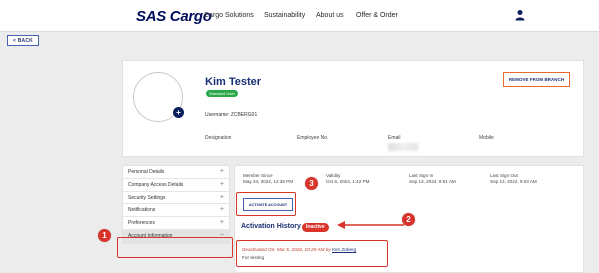 Image resolution: width=599 pixels, height=273 pixels. Describe the element at coordinates (330, 15) in the screenshot. I see `nav-about-us: About us` at that location.